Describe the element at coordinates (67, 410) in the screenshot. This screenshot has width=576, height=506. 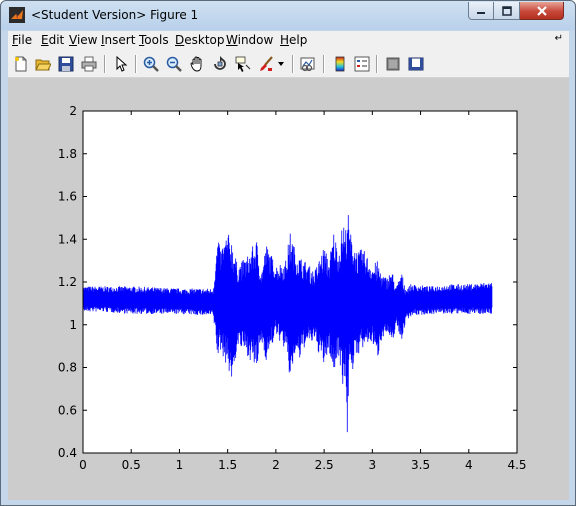
I see `y-tick-label: 0.6` at that location.